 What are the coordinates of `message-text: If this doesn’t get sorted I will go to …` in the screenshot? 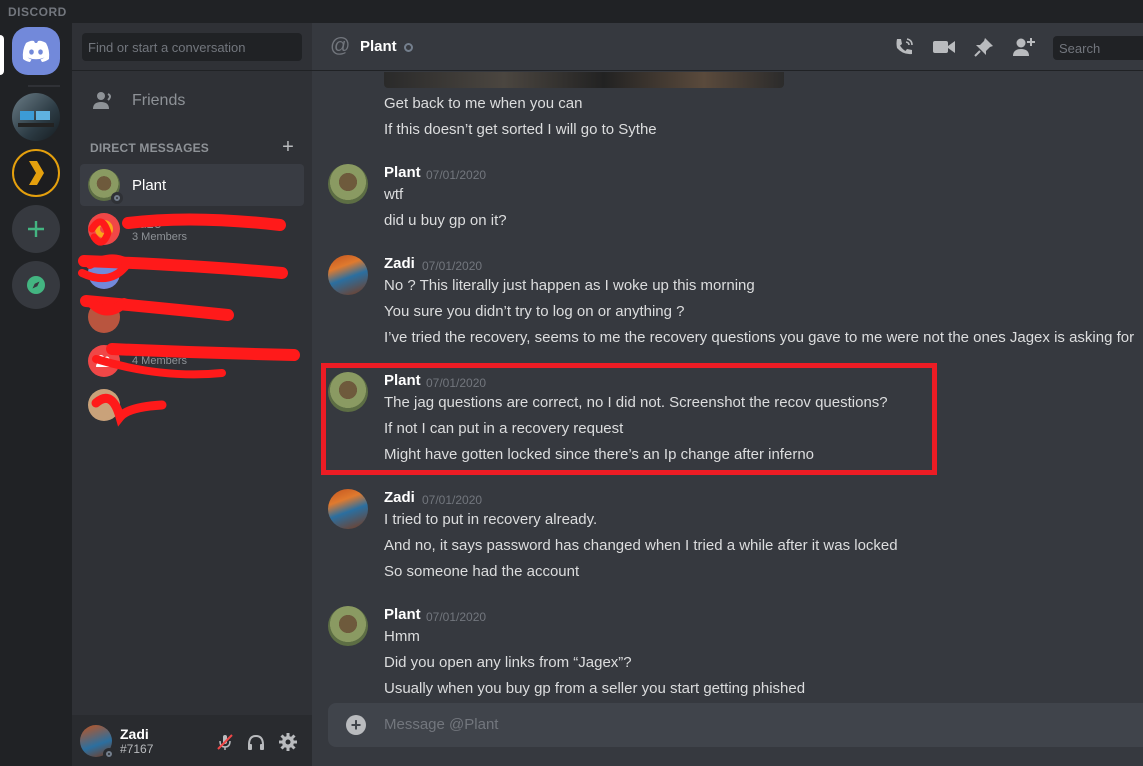 It's located at (520, 129).